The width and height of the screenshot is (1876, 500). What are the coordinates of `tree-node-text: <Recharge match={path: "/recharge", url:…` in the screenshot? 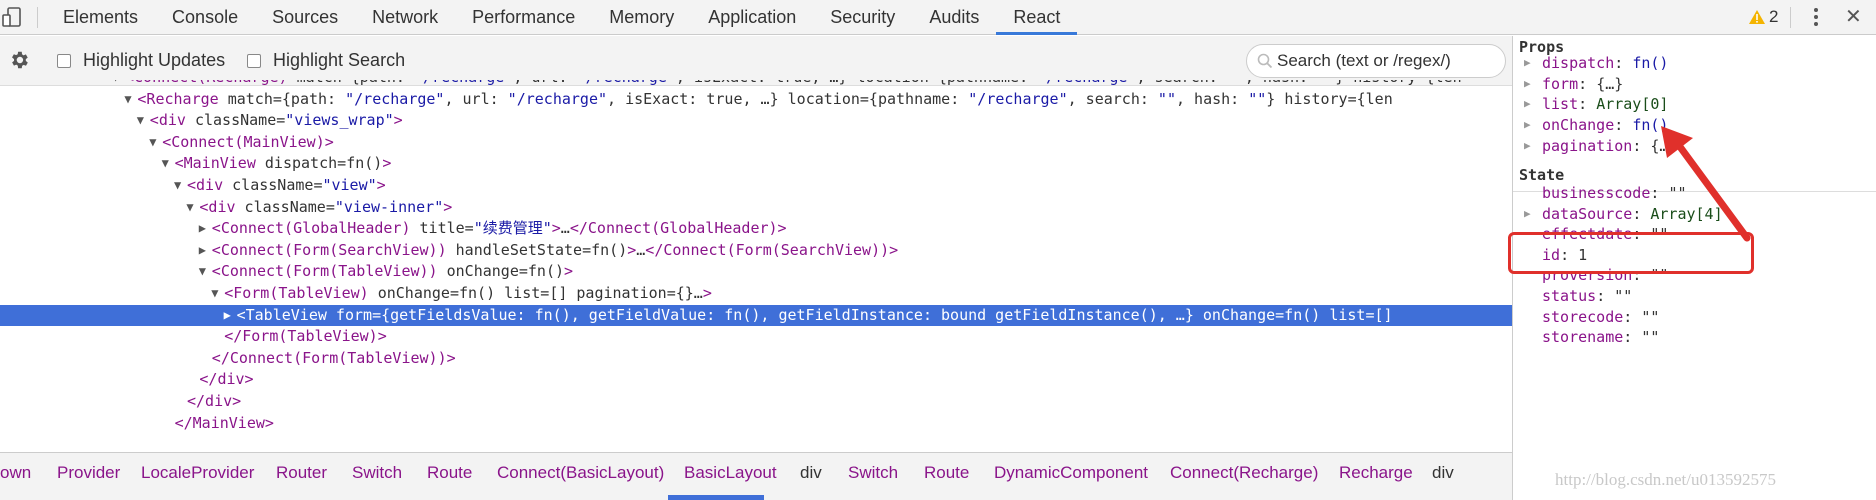 It's located at (765, 98).